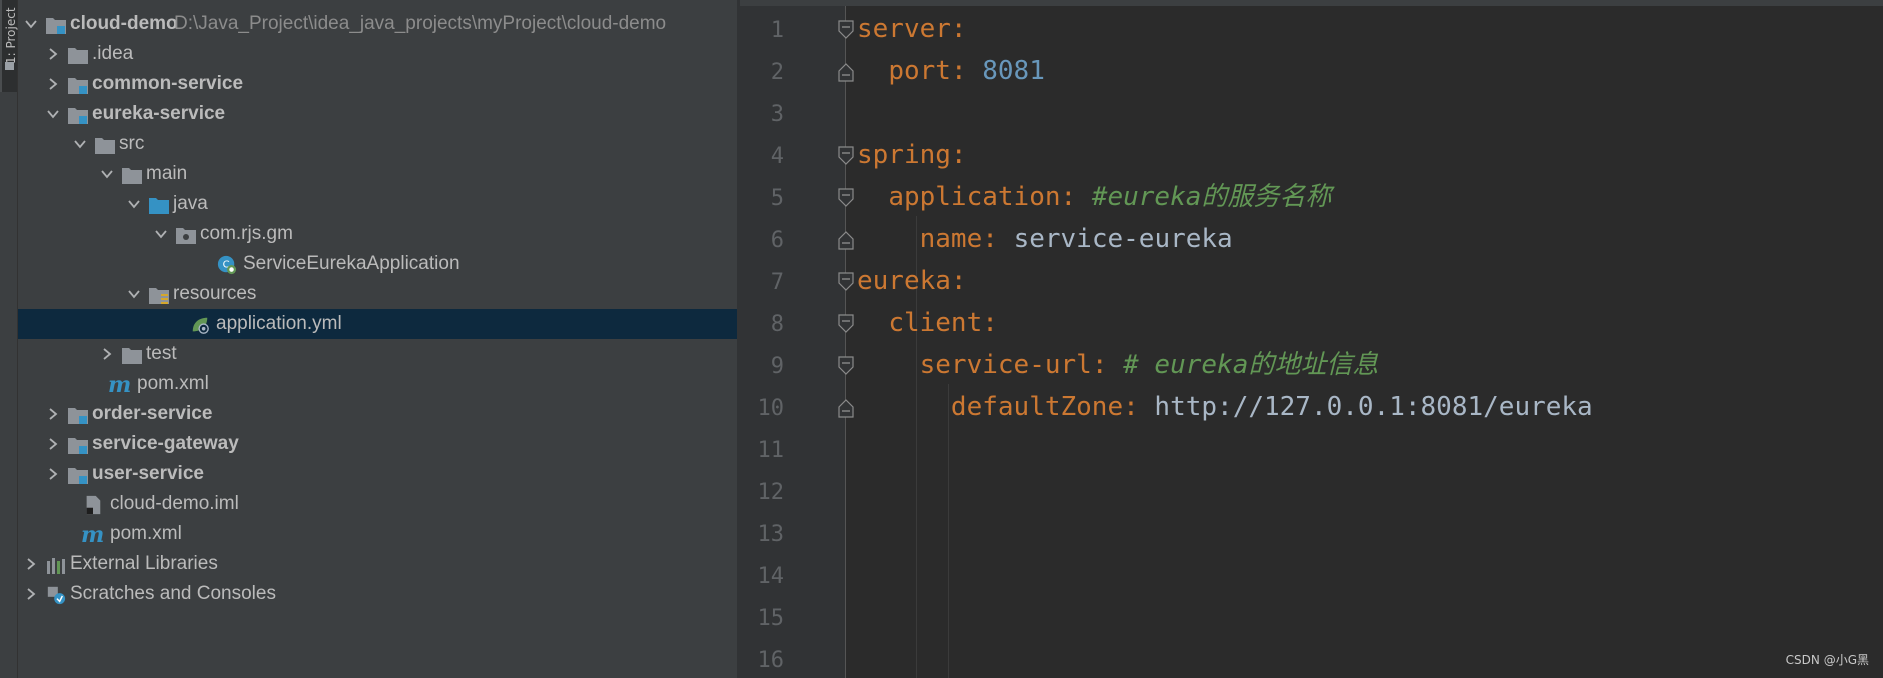 The width and height of the screenshot is (1883, 678). Describe the element at coordinates (378, 354) in the screenshot. I see `tree-row-test: test` at that location.